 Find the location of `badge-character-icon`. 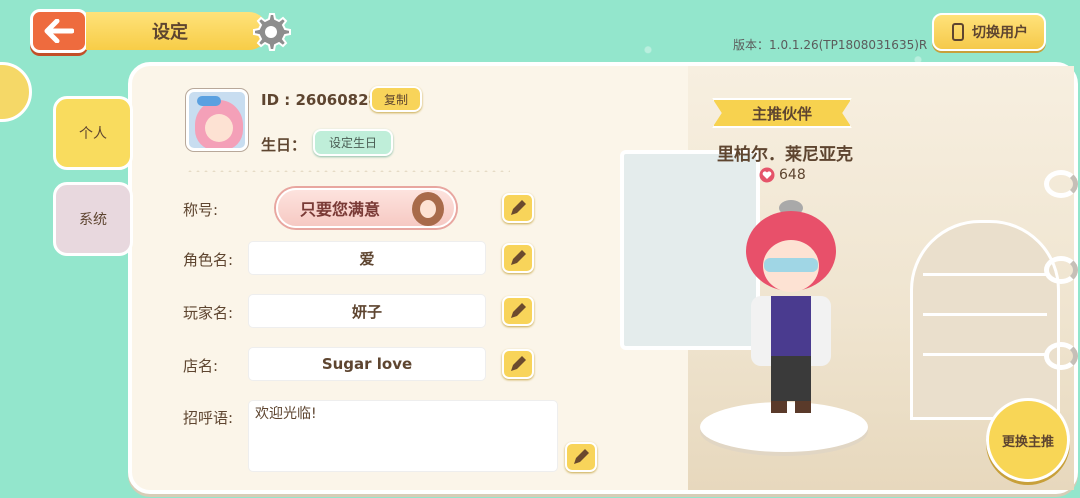

badge-character-icon is located at coordinates (428, 209).